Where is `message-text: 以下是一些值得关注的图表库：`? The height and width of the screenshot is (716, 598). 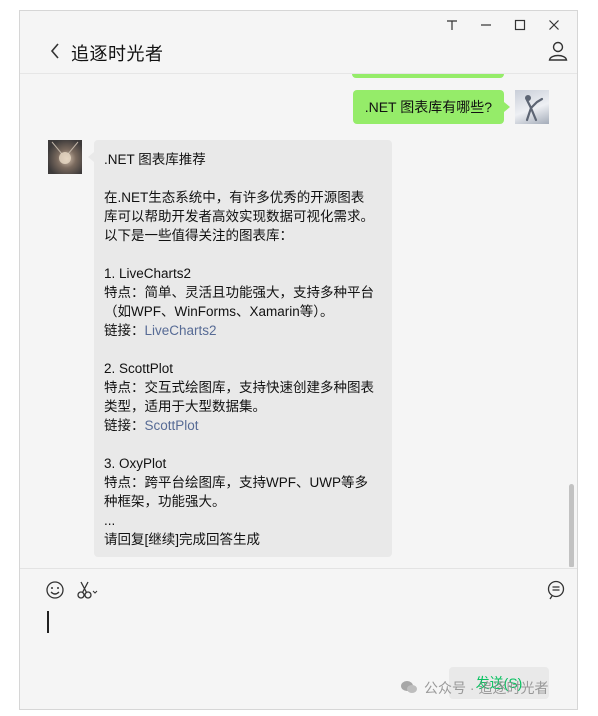
message-text: 以下是一些值得关注的图表库： is located at coordinates (198, 235).